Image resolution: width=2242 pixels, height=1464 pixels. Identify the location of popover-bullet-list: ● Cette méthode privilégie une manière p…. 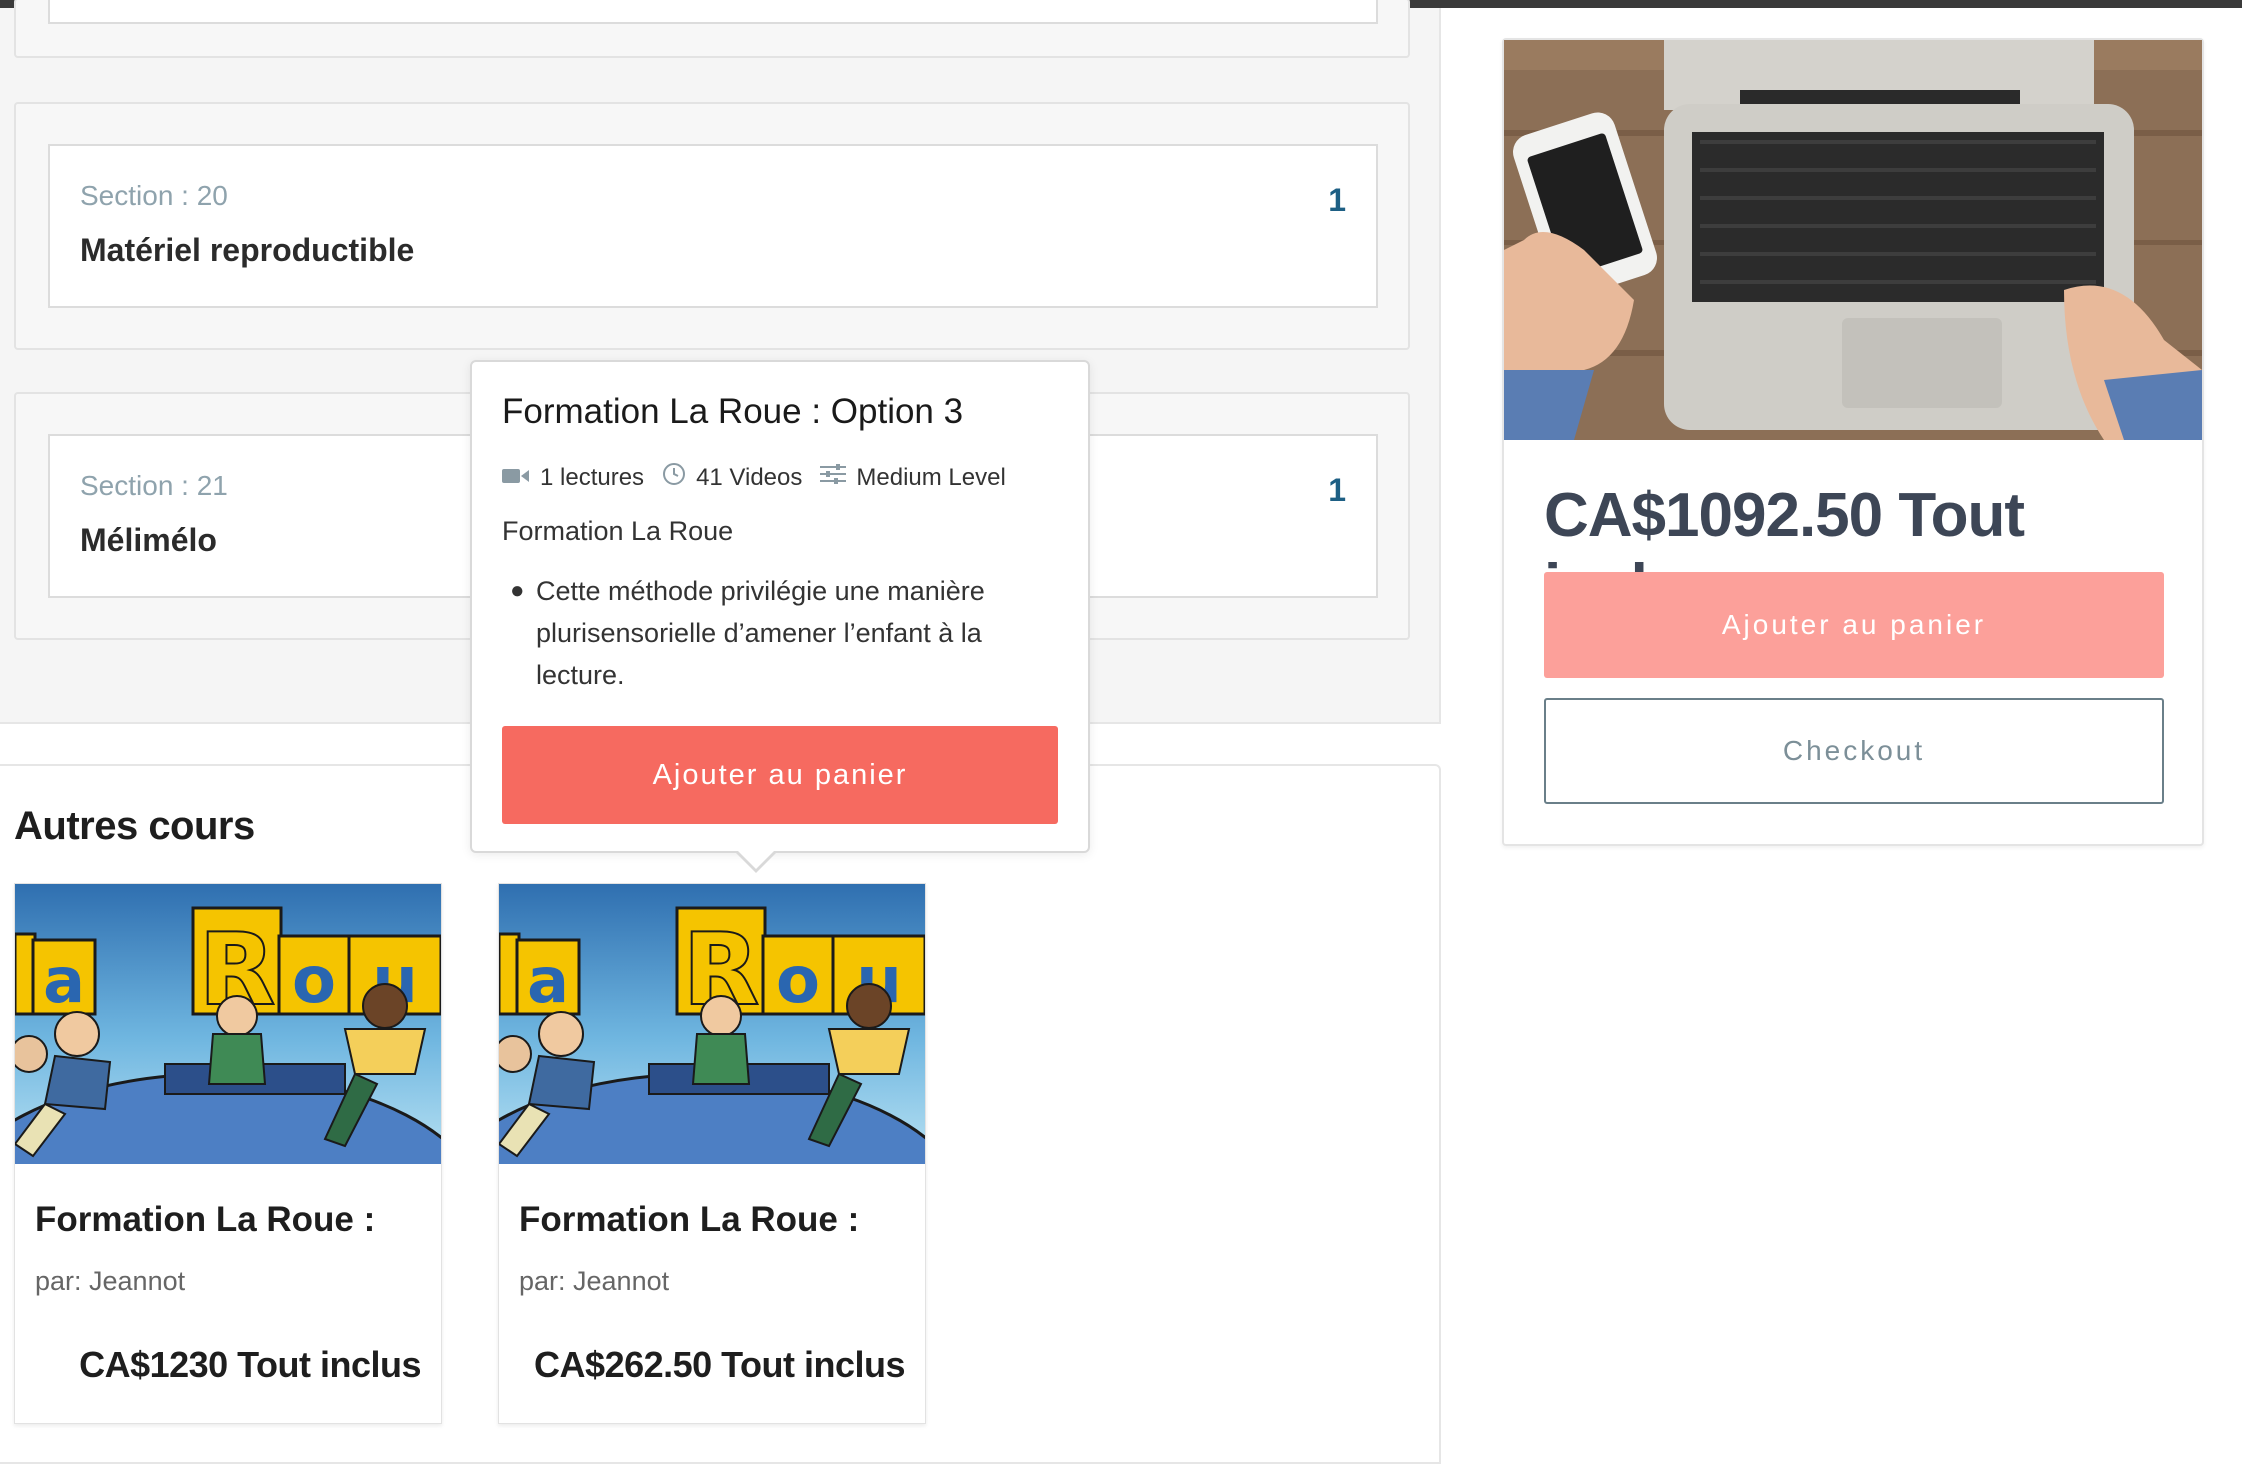
(782, 633).